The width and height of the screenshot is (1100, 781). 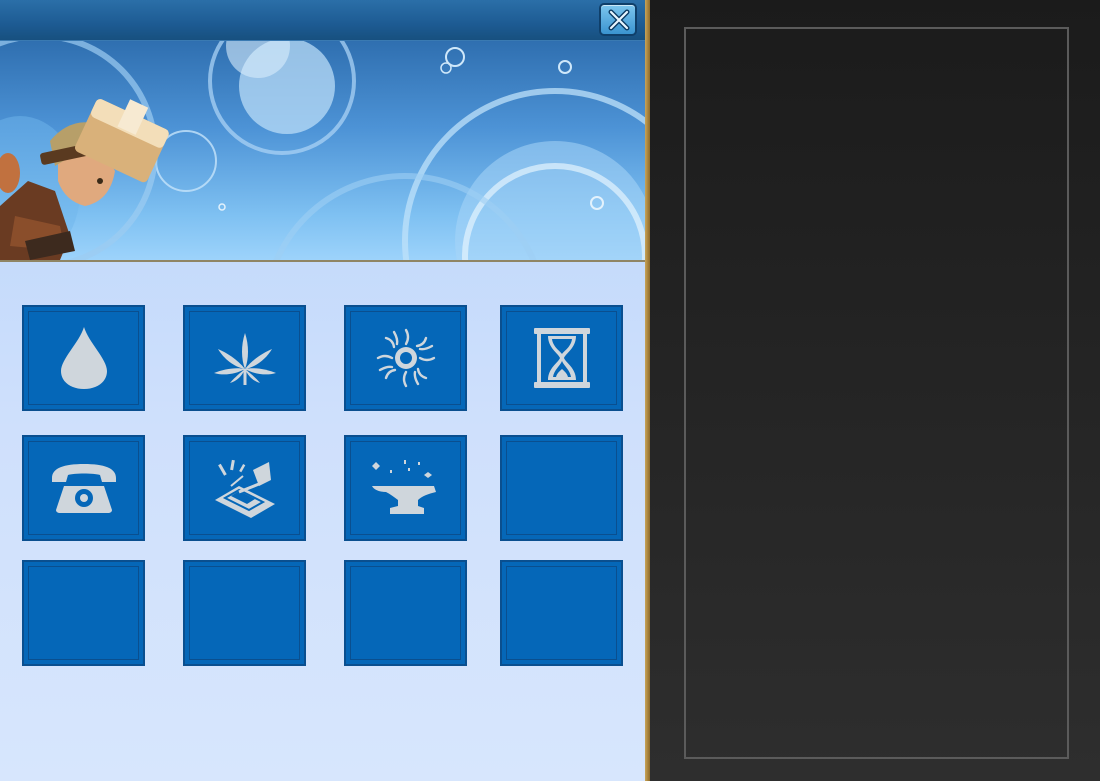 I want to click on hemp-leaf-icon, so click(x=244, y=359).